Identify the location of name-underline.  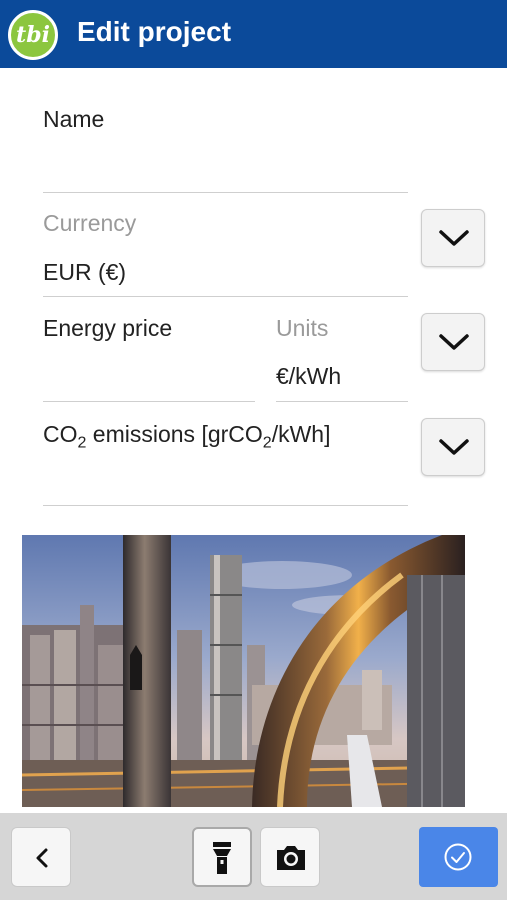
(225, 192).